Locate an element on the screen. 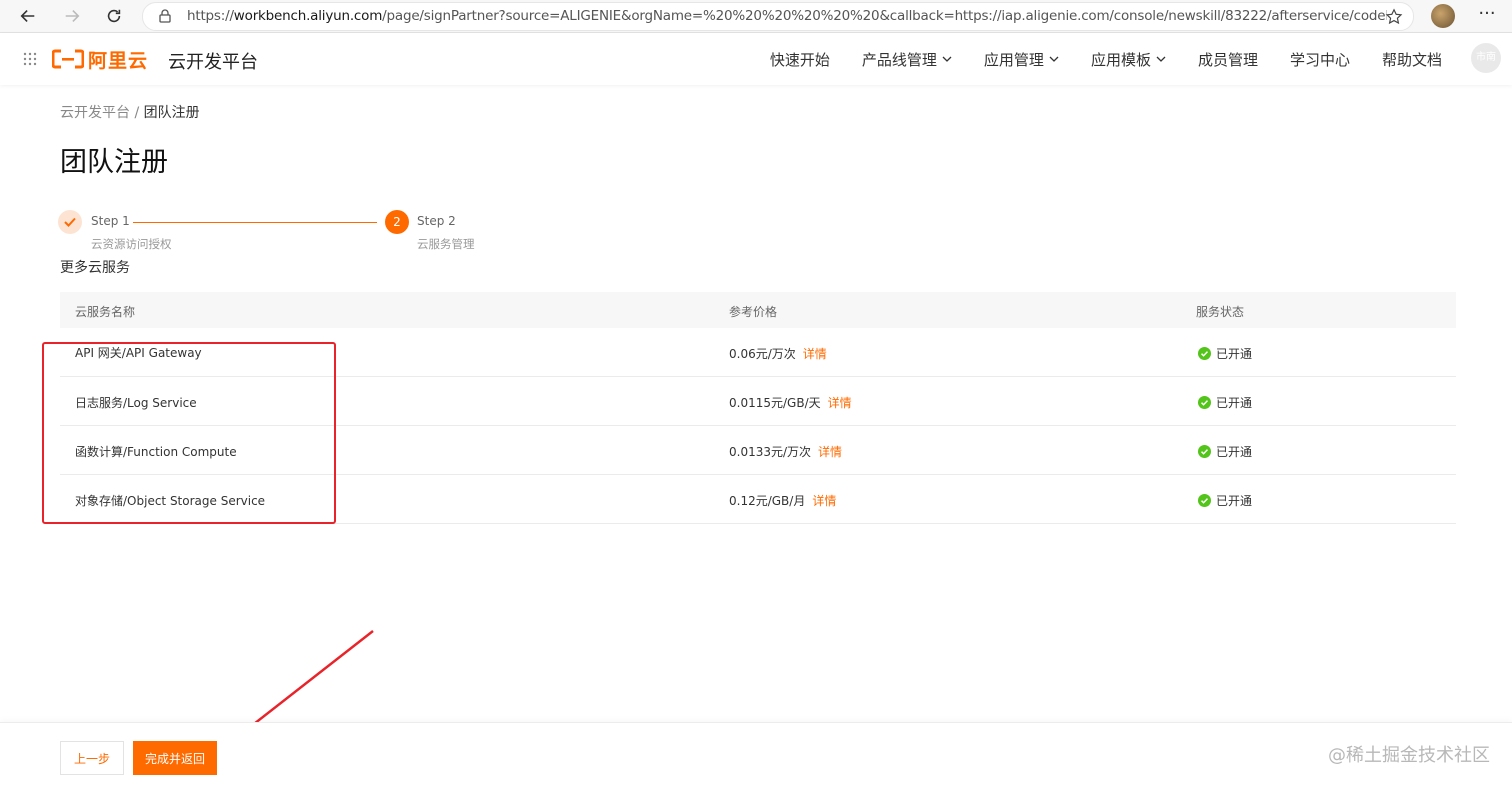  nav-help-docs: 帮助文档 is located at coordinates (1412, 59).